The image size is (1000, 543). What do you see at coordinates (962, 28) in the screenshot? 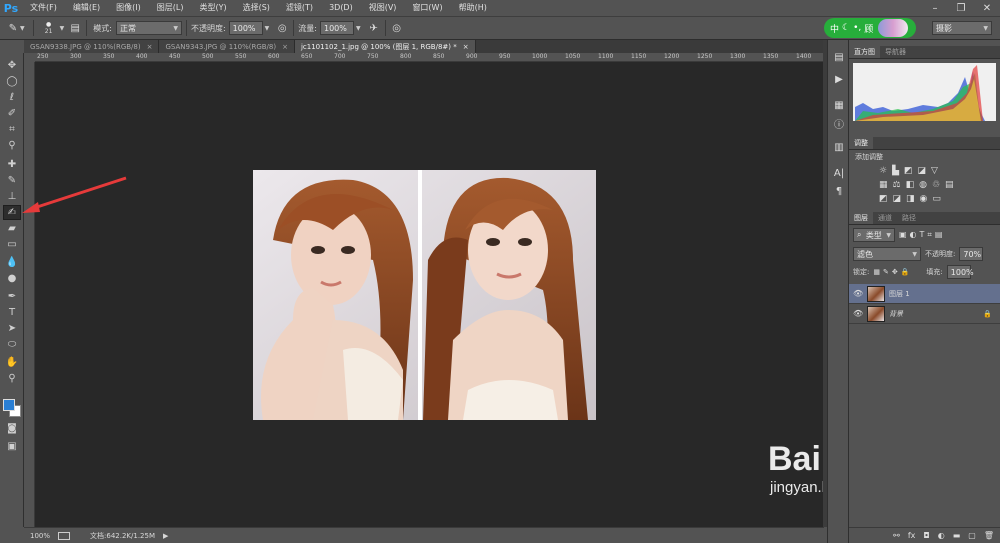
I see `workspace-select: 摄影 ▼` at bounding box center [962, 28].